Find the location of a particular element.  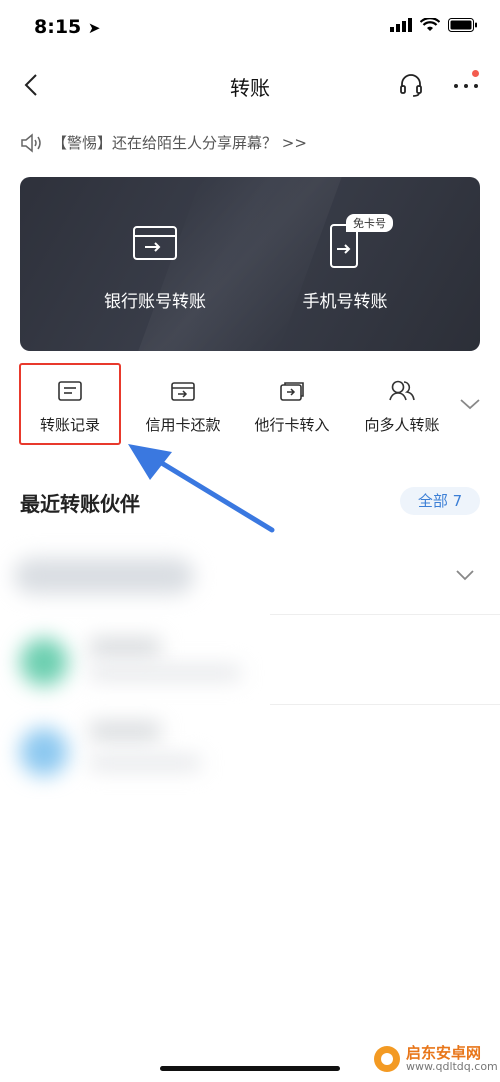

transfer-in-icon is located at coordinates (292, 391).